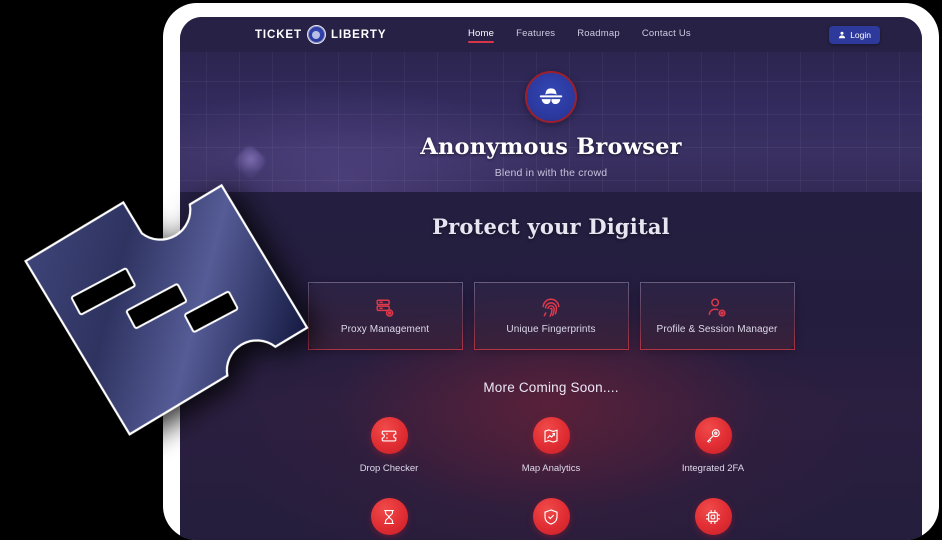 The image size is (942, 540). Describe the element at coordinates (713, 435) in the screenshot. I see `key-icon` at that location.